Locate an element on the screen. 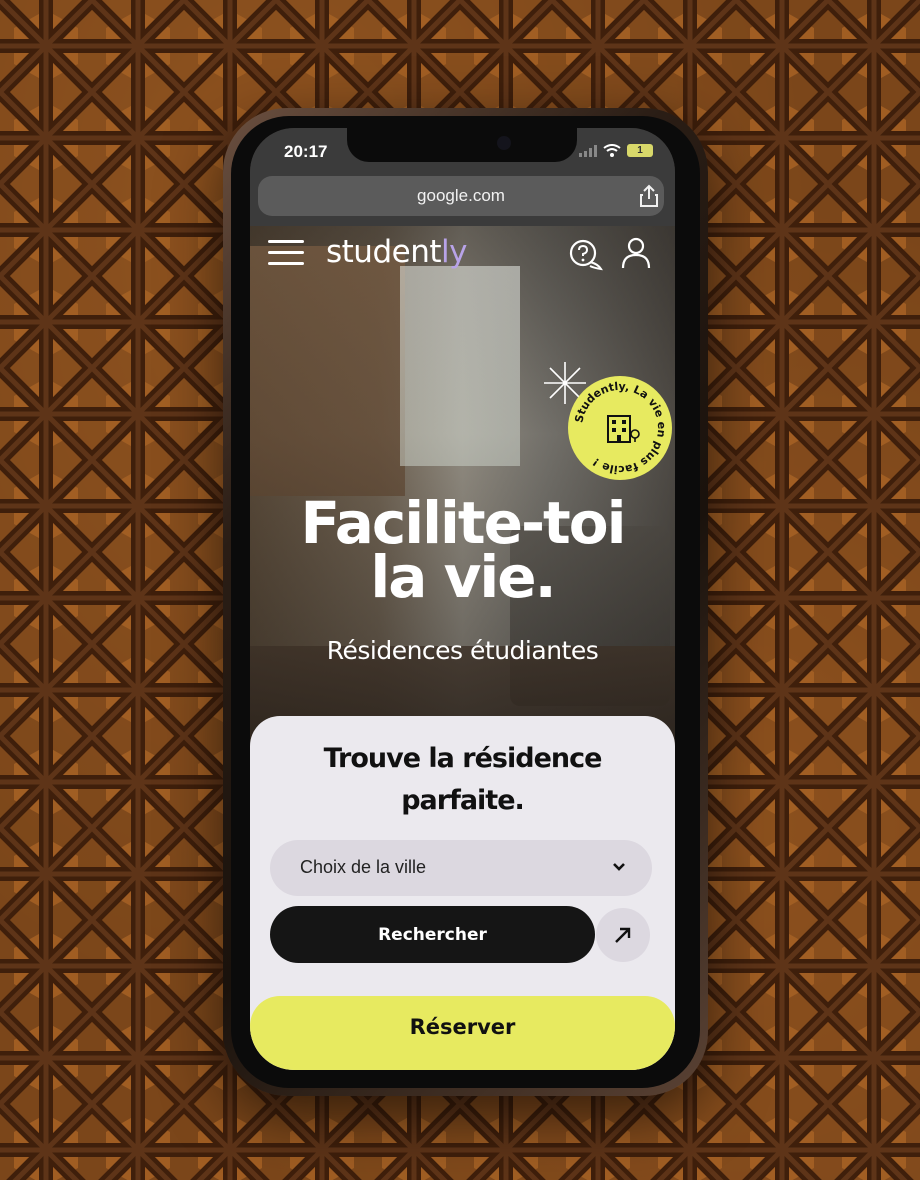  chevron-down-icon is located at coordinates (619, 867).